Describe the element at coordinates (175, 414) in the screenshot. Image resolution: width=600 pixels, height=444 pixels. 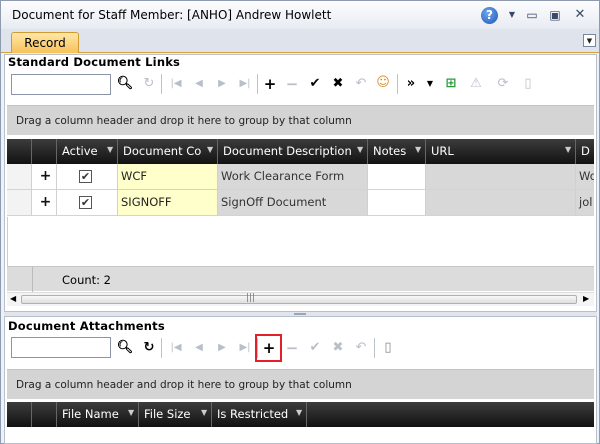
I see `column-header-file-size: File Size ▼` at that location.